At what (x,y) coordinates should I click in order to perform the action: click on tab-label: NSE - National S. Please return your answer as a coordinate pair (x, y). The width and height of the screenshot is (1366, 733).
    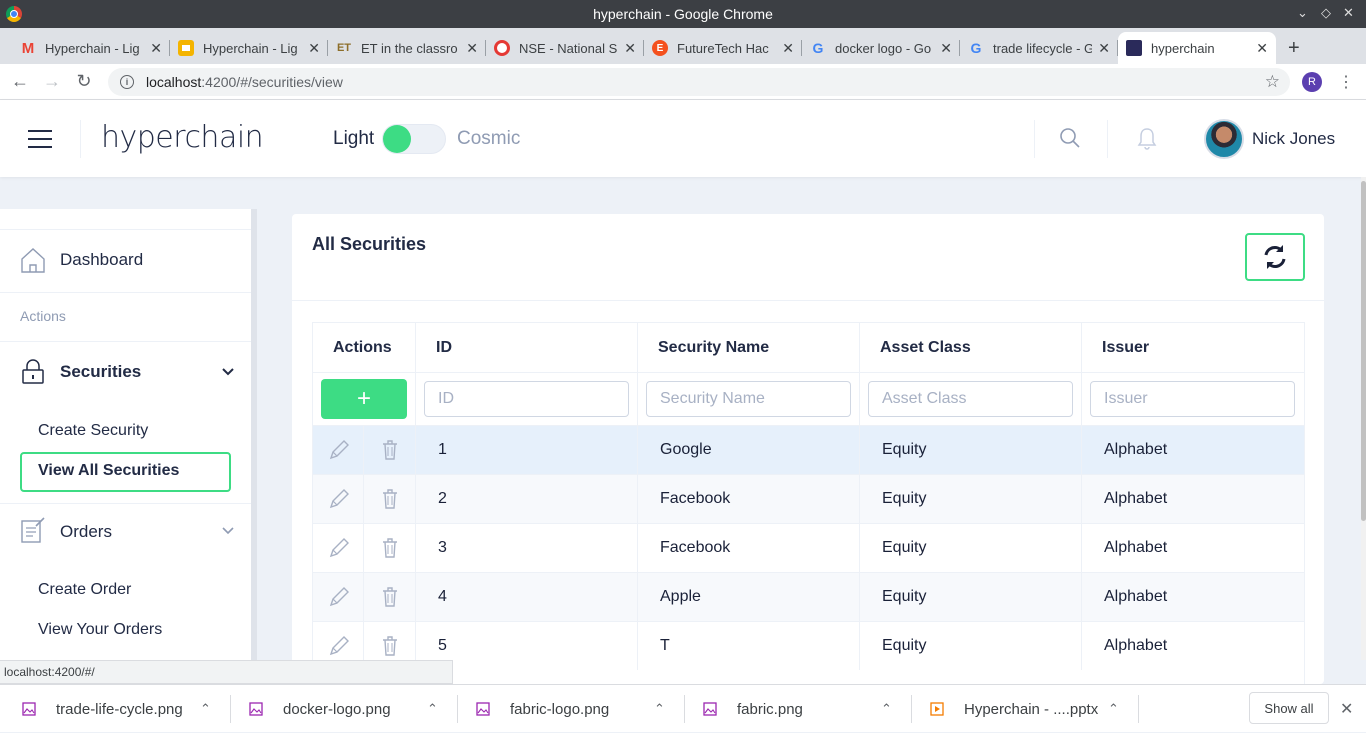
    Looking at the image, I should click on (568, 48).